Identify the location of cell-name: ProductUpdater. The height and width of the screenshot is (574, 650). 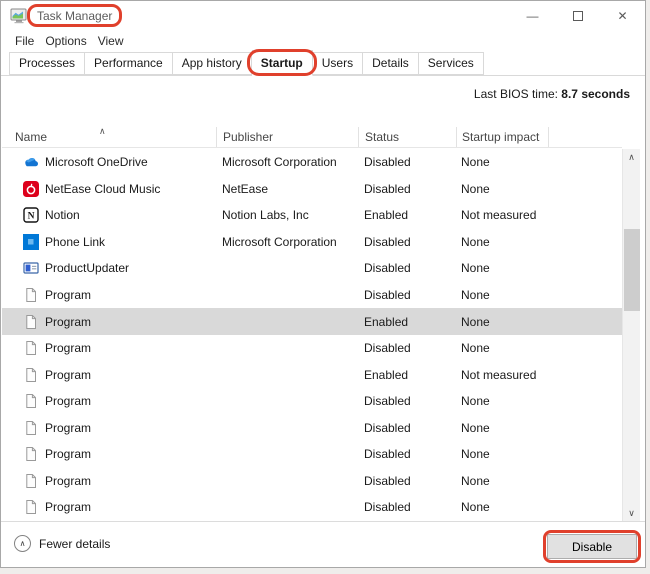
(87, 268).